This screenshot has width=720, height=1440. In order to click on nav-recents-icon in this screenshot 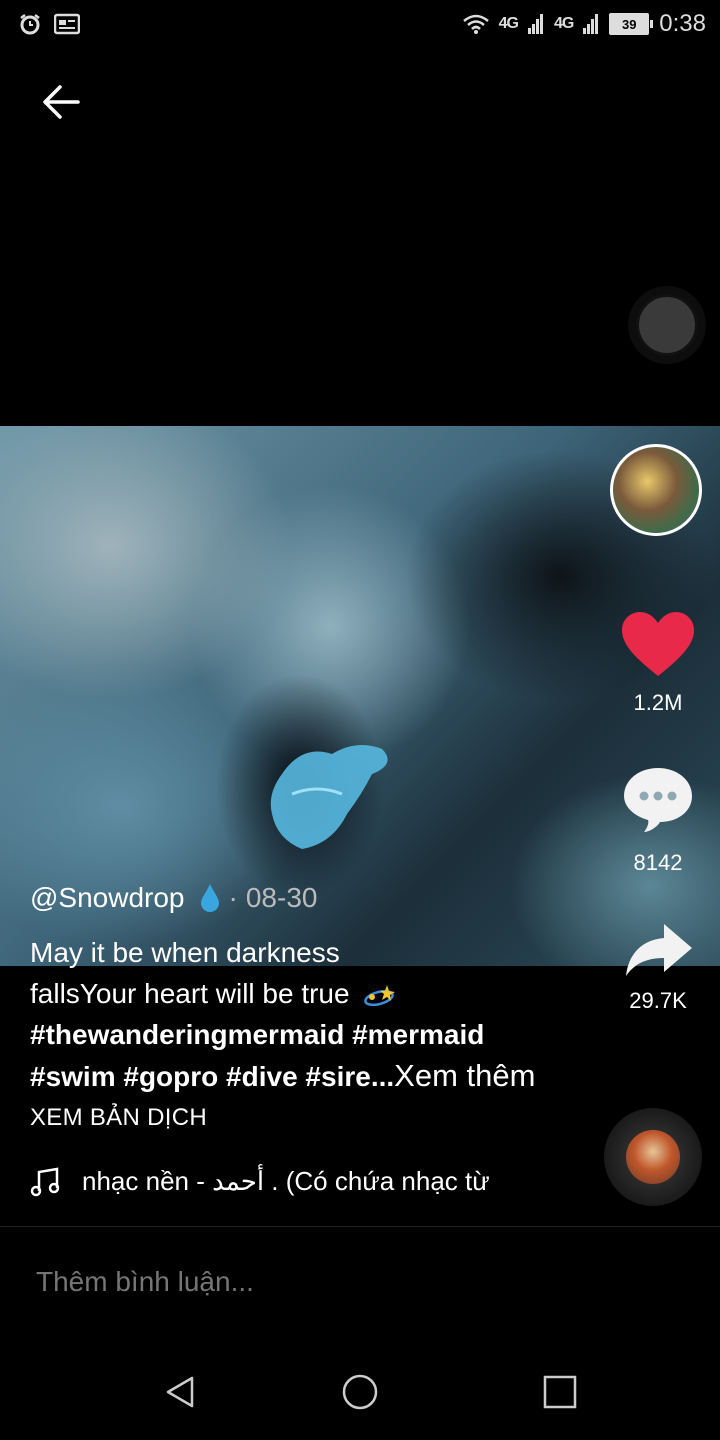, I will do `click(560, 1392)`.